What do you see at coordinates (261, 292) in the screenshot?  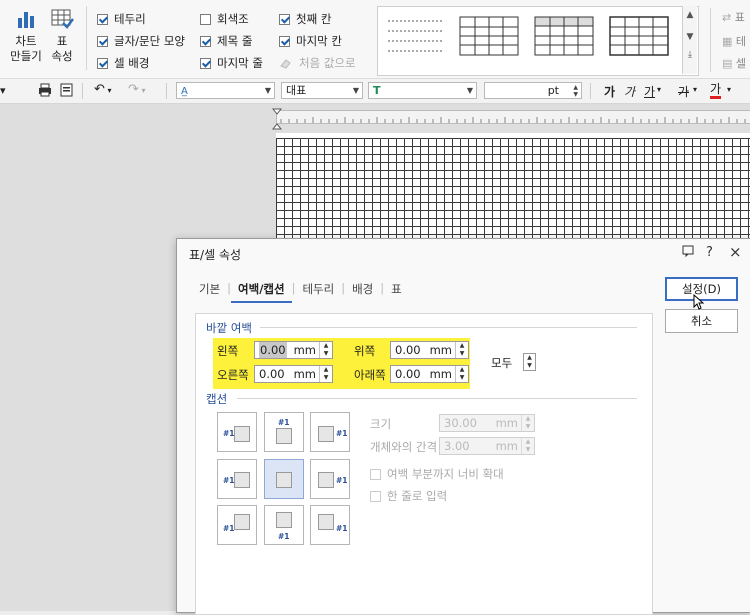 I see `tab-margin-caption: 여백/캡션` at bounding box center [261, 292].